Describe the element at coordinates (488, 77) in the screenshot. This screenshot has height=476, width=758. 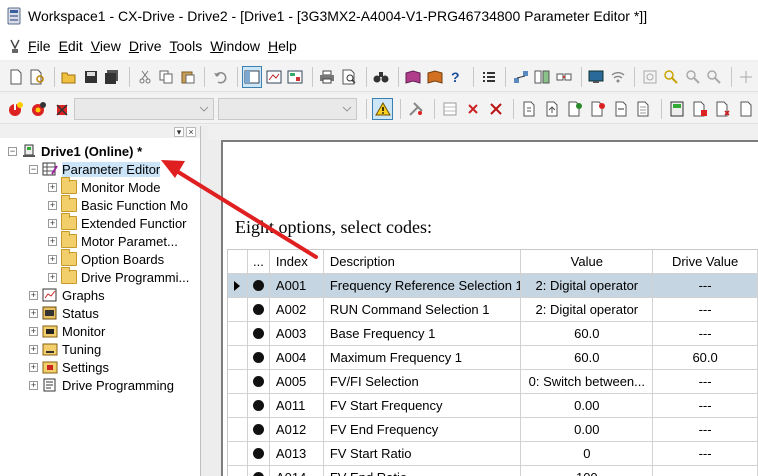
I see `list-icon` at that location.